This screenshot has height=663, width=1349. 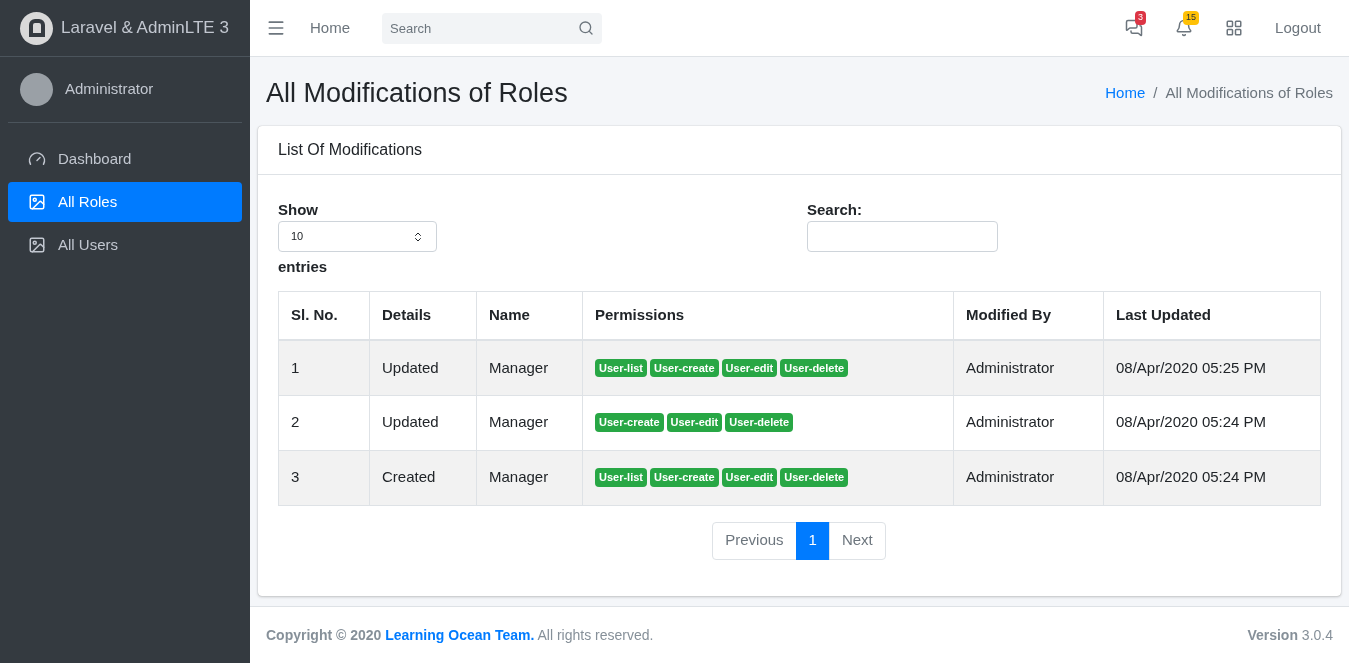 I want to click on page-size-select: 10, so click(x=357, y=236).